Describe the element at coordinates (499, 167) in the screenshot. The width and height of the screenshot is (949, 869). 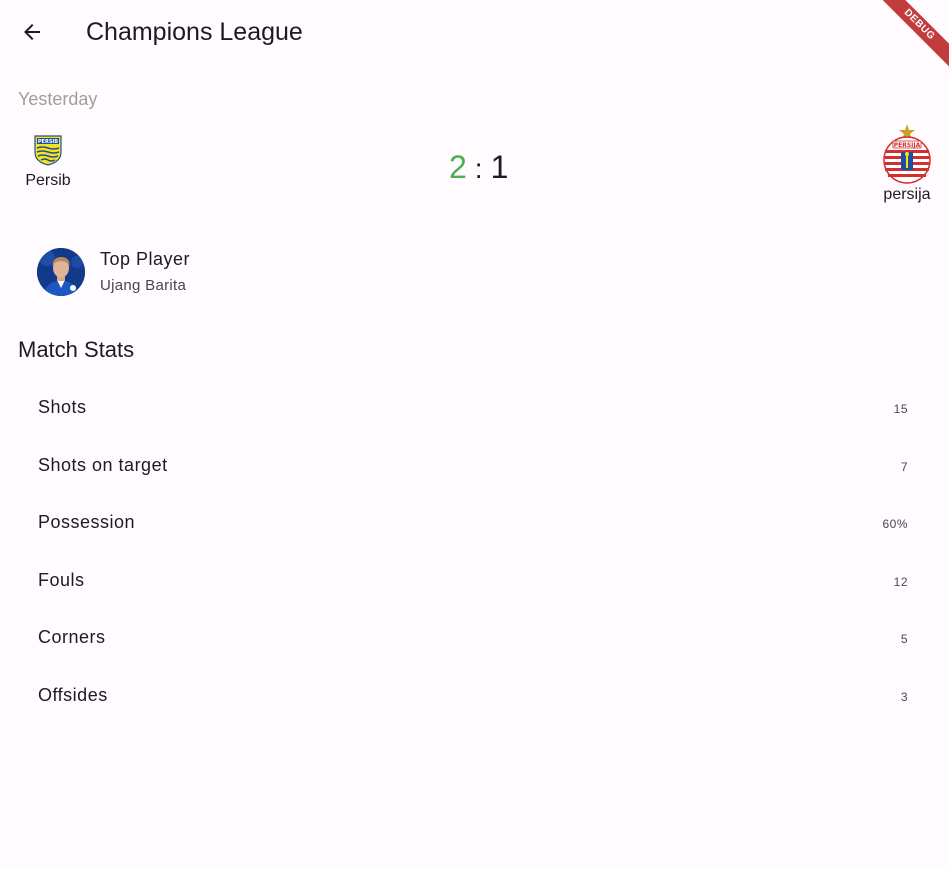
I see `away-score: 1` at that location.